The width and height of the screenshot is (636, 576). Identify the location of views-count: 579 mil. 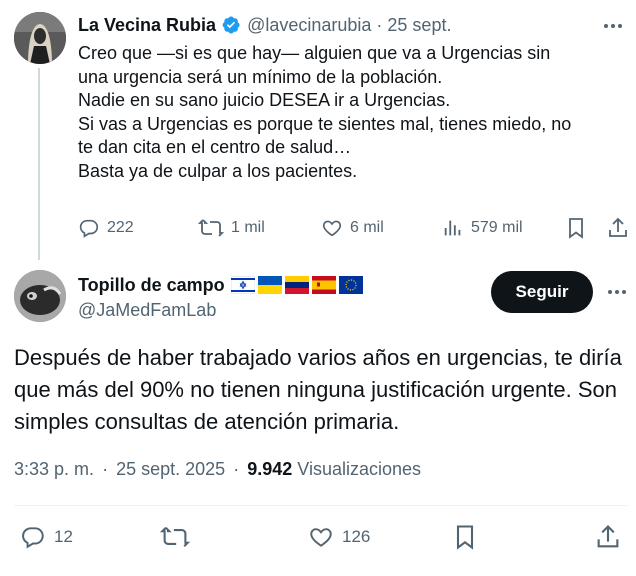
(497, 227).